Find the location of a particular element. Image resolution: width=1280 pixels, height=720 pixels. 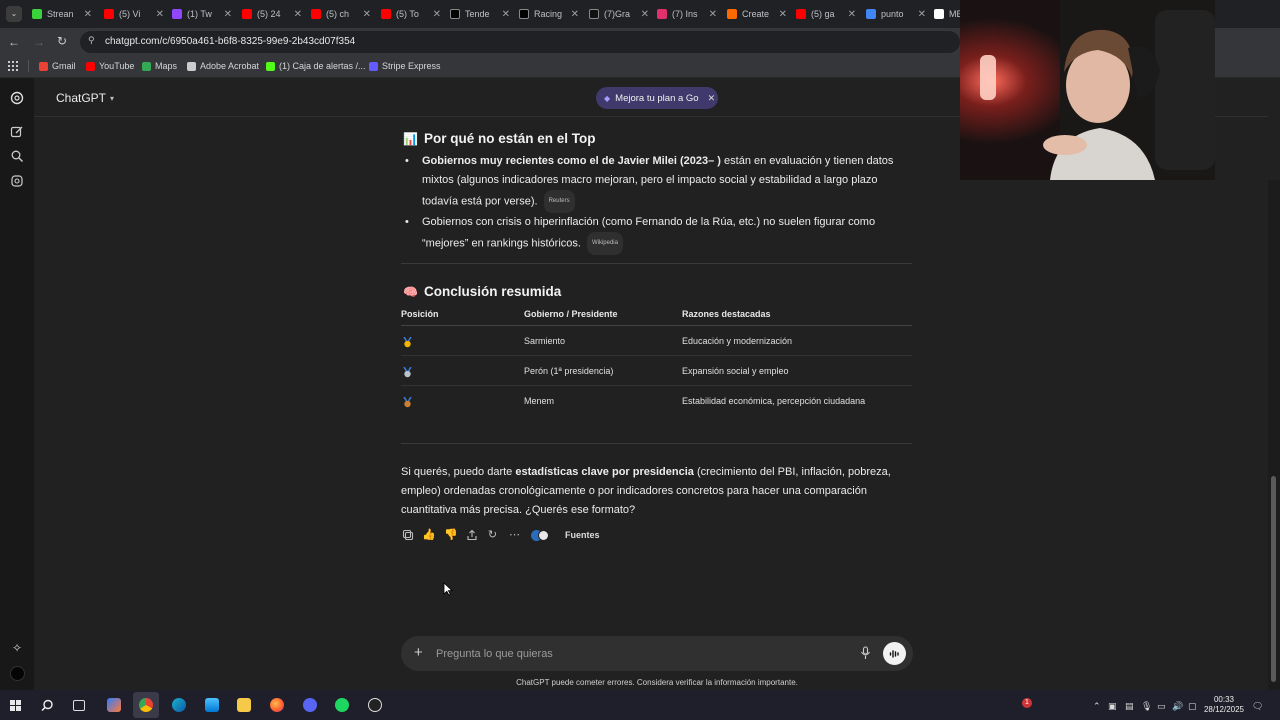

app-title: ChatGPT is located at coordinates (81, 98).